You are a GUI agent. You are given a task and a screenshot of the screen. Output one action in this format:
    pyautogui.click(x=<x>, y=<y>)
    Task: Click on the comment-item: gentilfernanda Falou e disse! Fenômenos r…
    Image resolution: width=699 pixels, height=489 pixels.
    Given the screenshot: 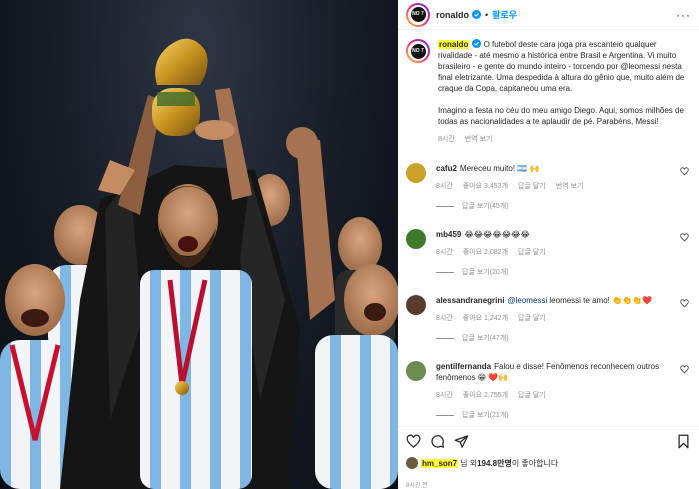 What is the action you would take?
    pyautogui.click(x=548, y=390)
    